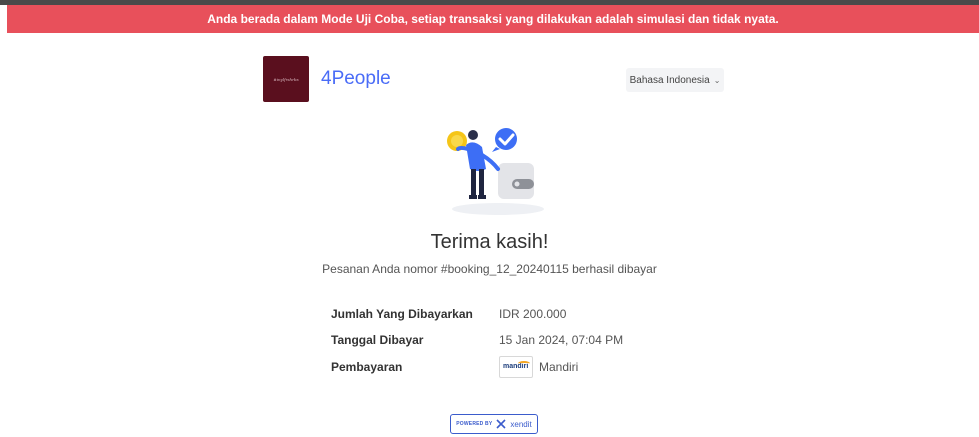  I want to click on paid-date-value: 15 Jan 2024, 07:04 PM, so click(561, 340).